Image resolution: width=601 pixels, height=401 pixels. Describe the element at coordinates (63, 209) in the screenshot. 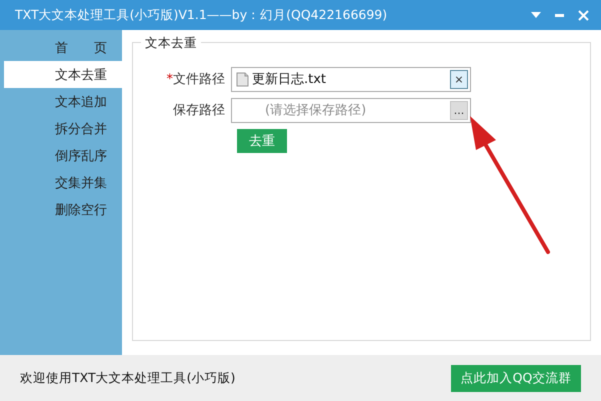

I see `sidebar-item: 删除空行` at that location.